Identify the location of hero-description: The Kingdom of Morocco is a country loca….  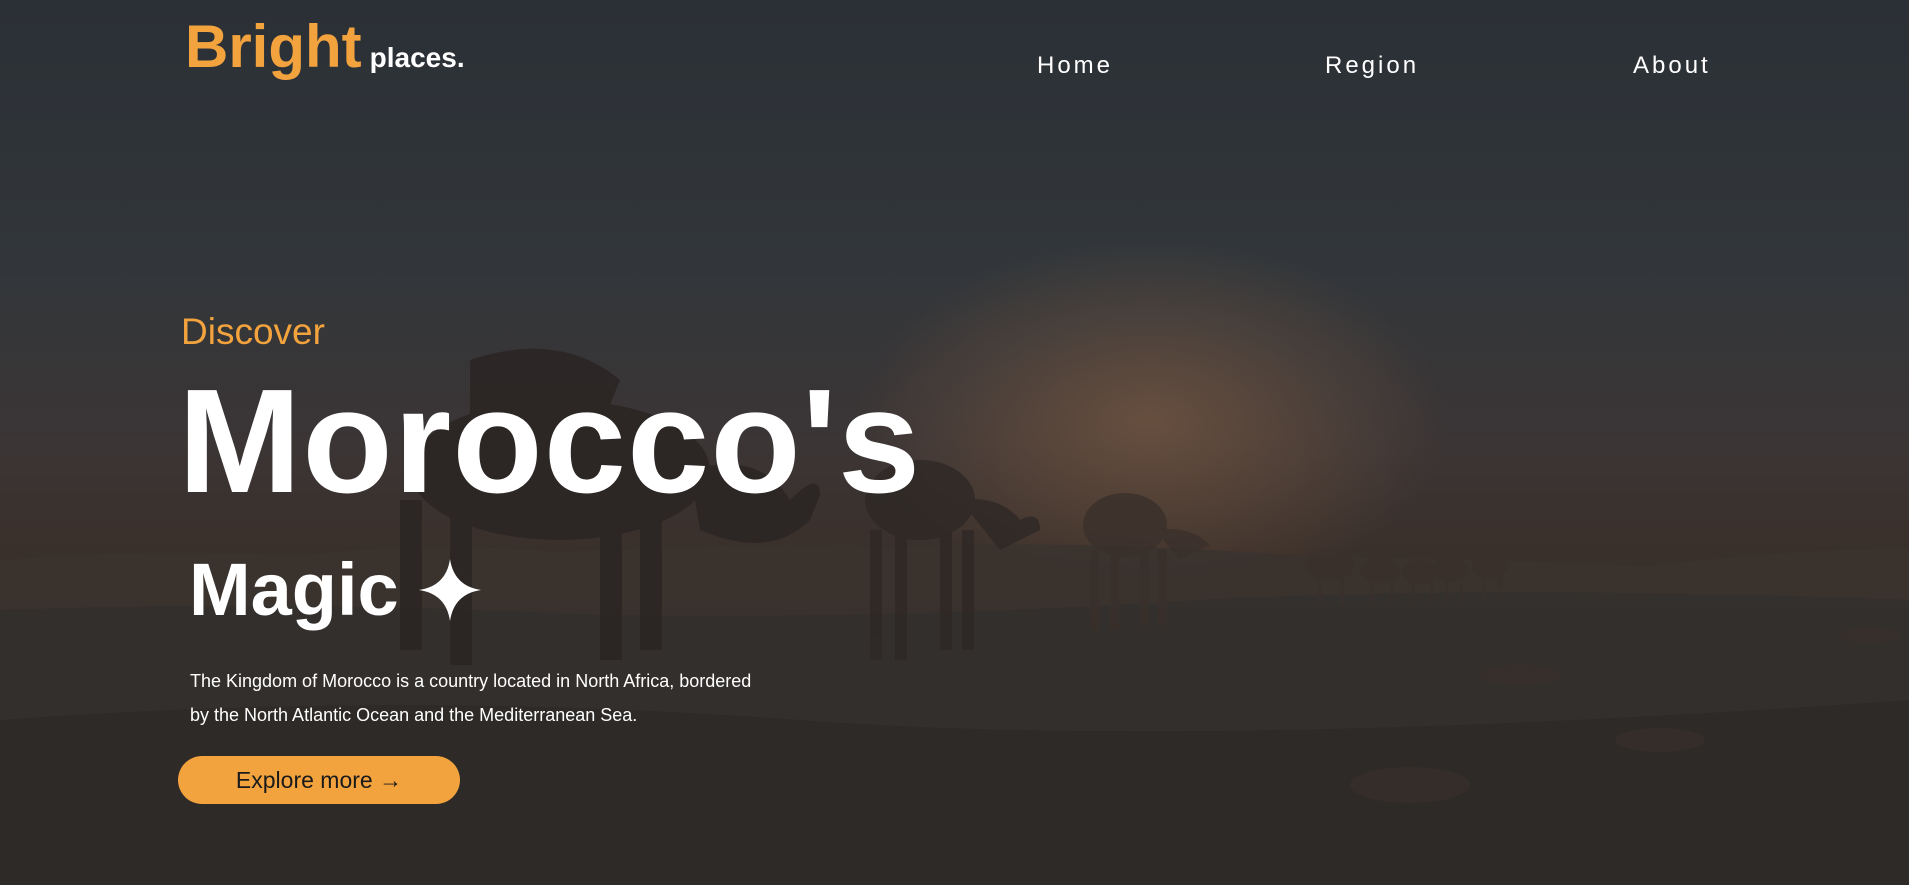
(500, 698).